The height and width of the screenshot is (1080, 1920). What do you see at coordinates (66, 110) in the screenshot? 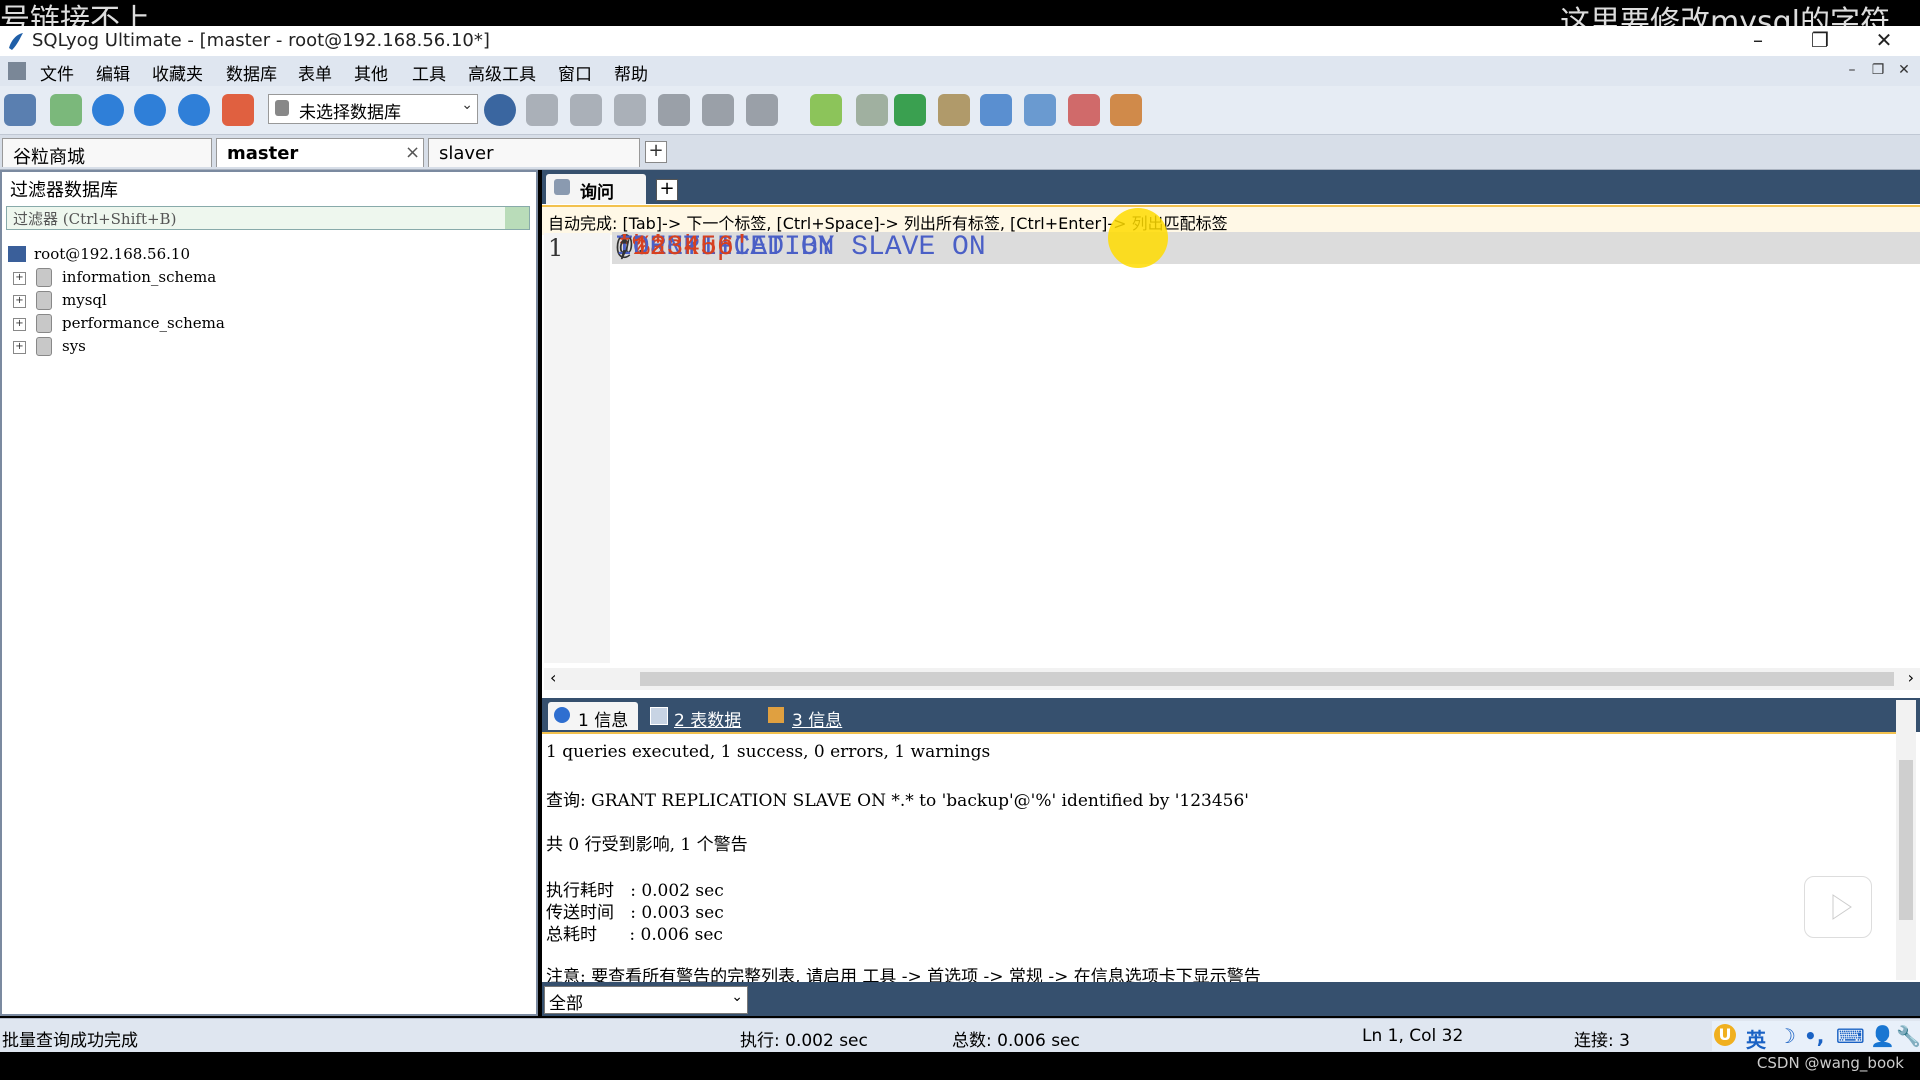
I see `new-query-icon` at bounding box center [66, 110].